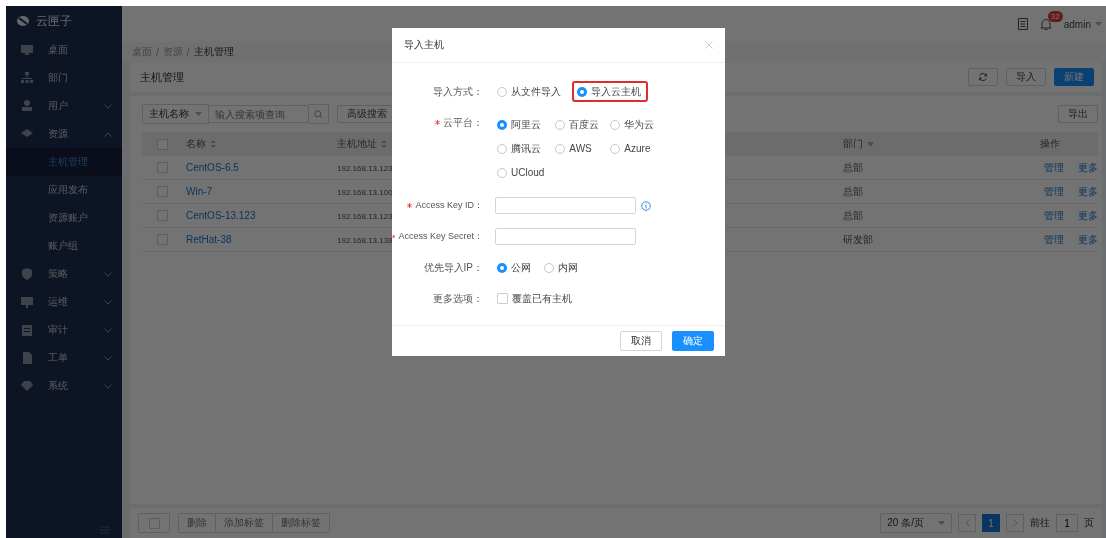 The width and height of the screenshot is (1106, 538). I want to click on field-label: Access Key ID：, so click(449, 205).